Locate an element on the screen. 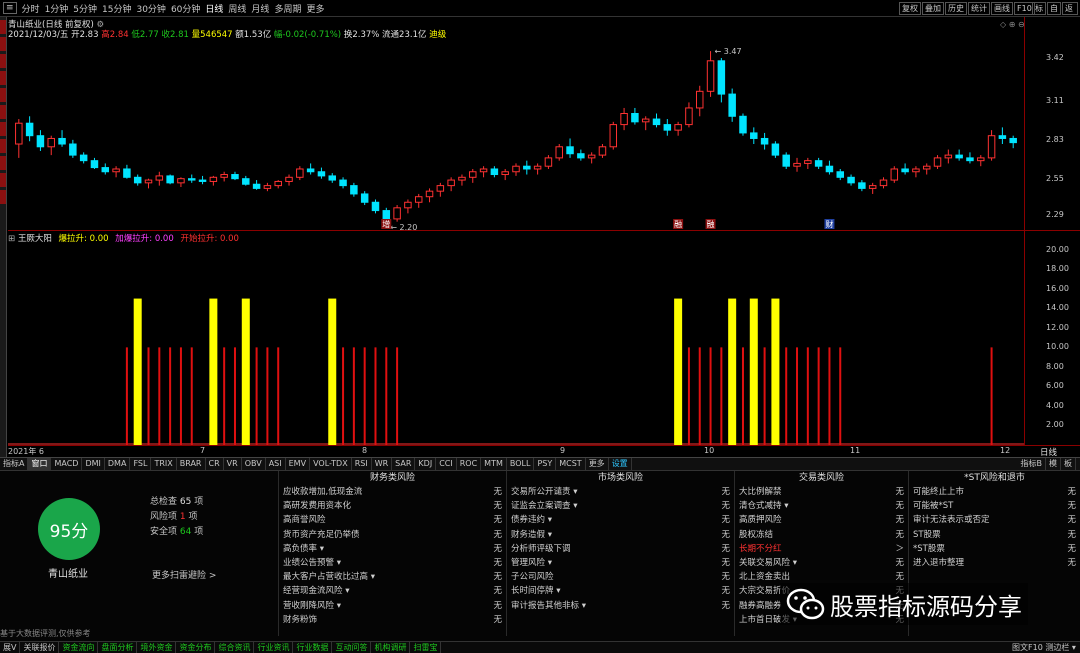  indicator-tab: CR is located at coordinates (215, 464).